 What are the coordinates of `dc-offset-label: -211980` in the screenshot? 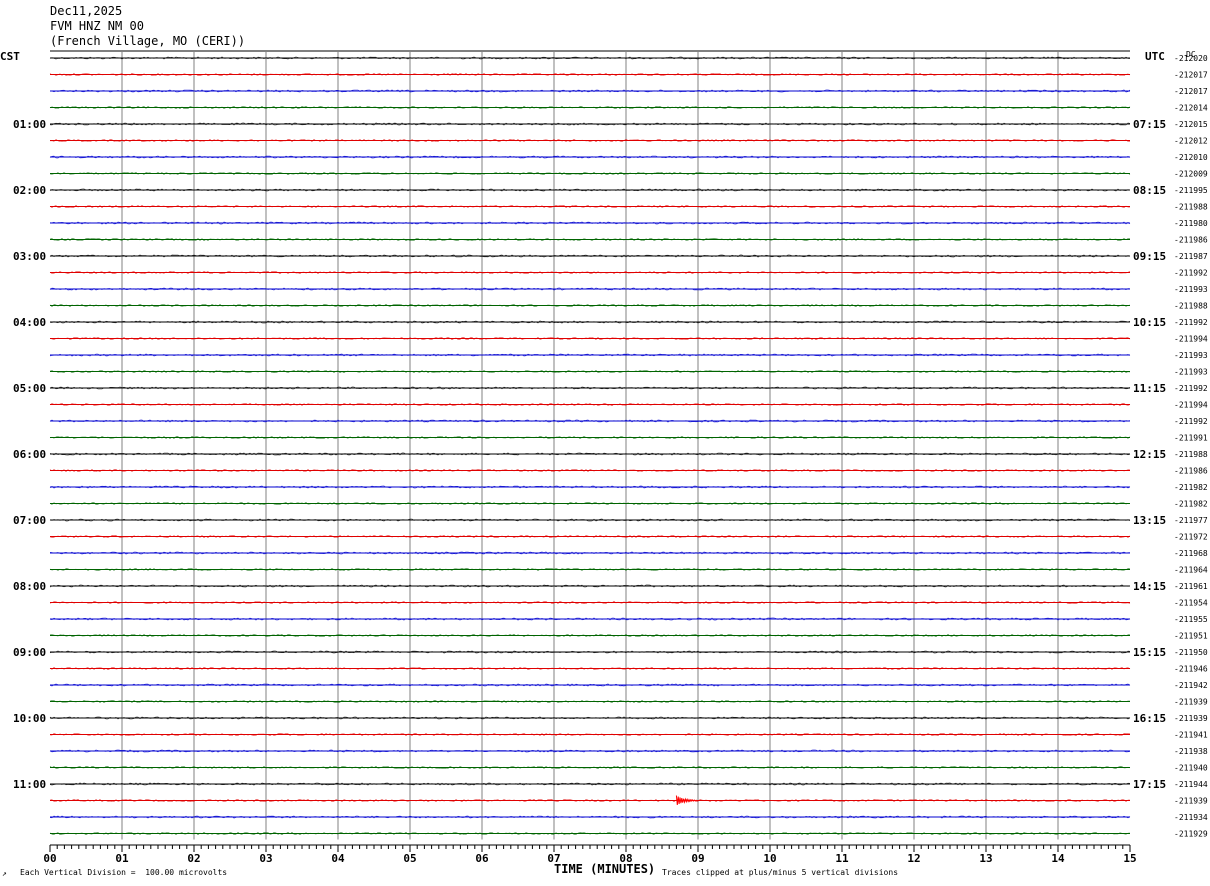 It's located at (1191, 223).